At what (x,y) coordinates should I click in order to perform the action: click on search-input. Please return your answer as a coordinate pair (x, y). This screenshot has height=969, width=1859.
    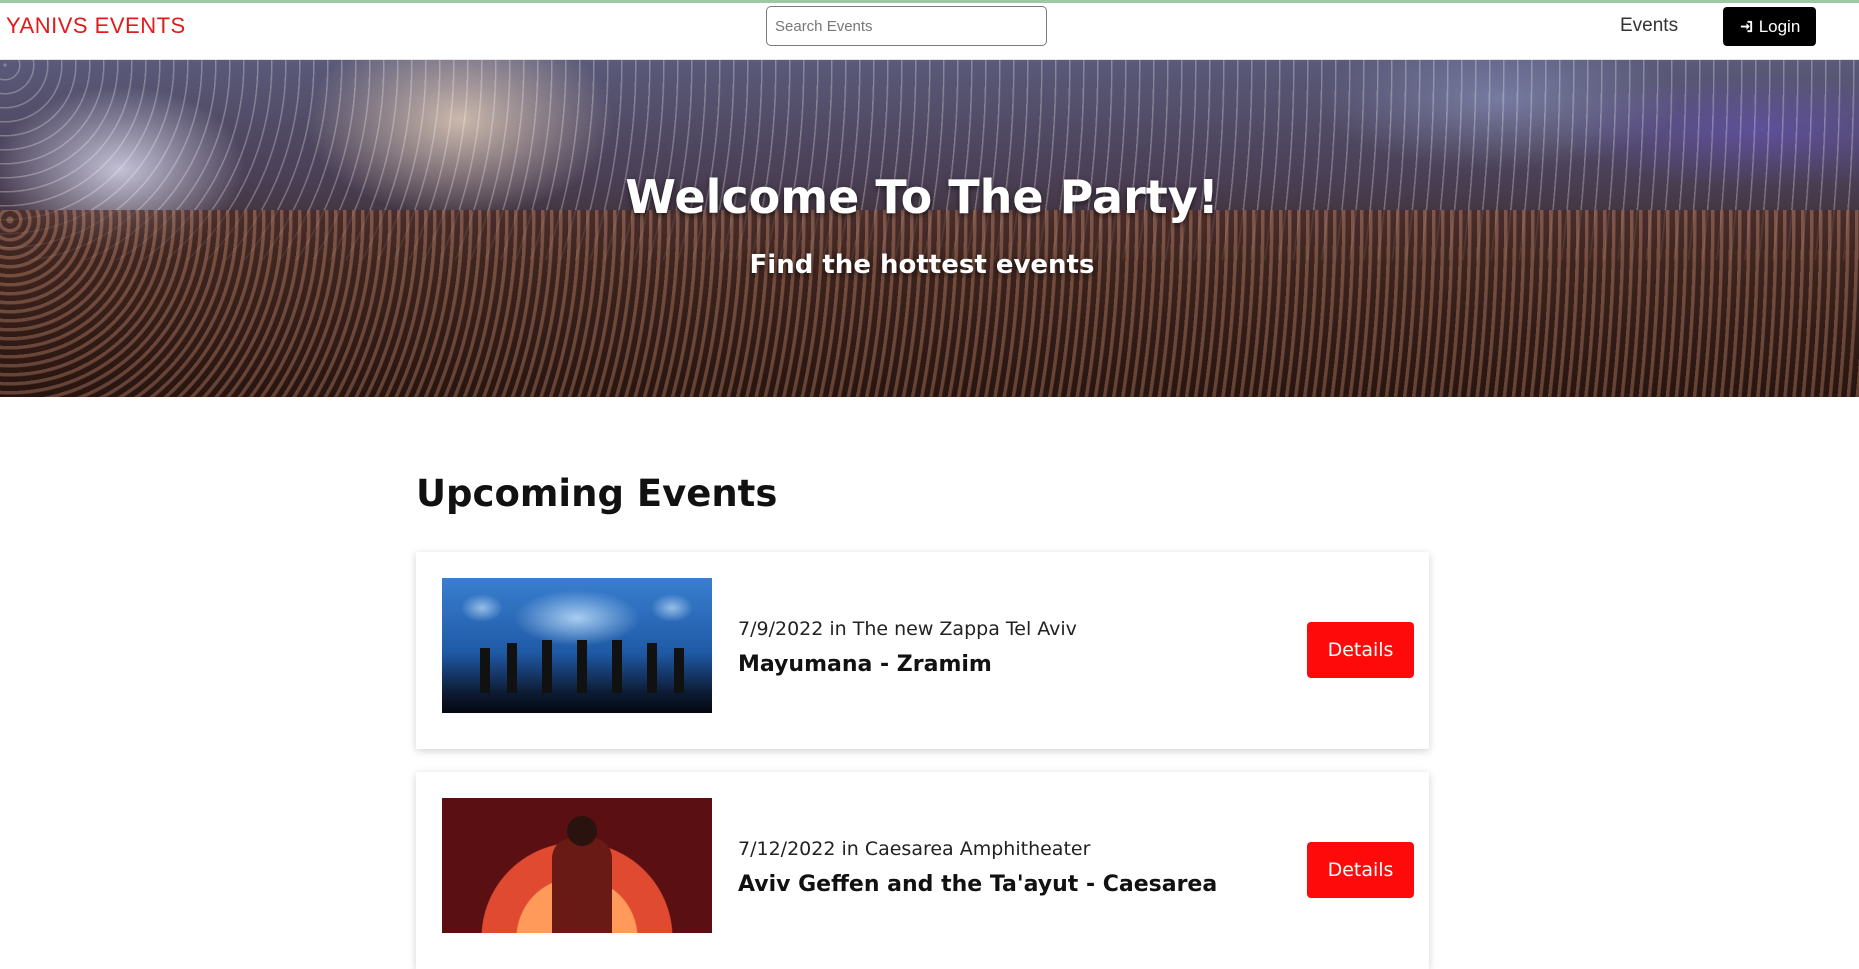
    Looking at the image, I should click on (906, 26).